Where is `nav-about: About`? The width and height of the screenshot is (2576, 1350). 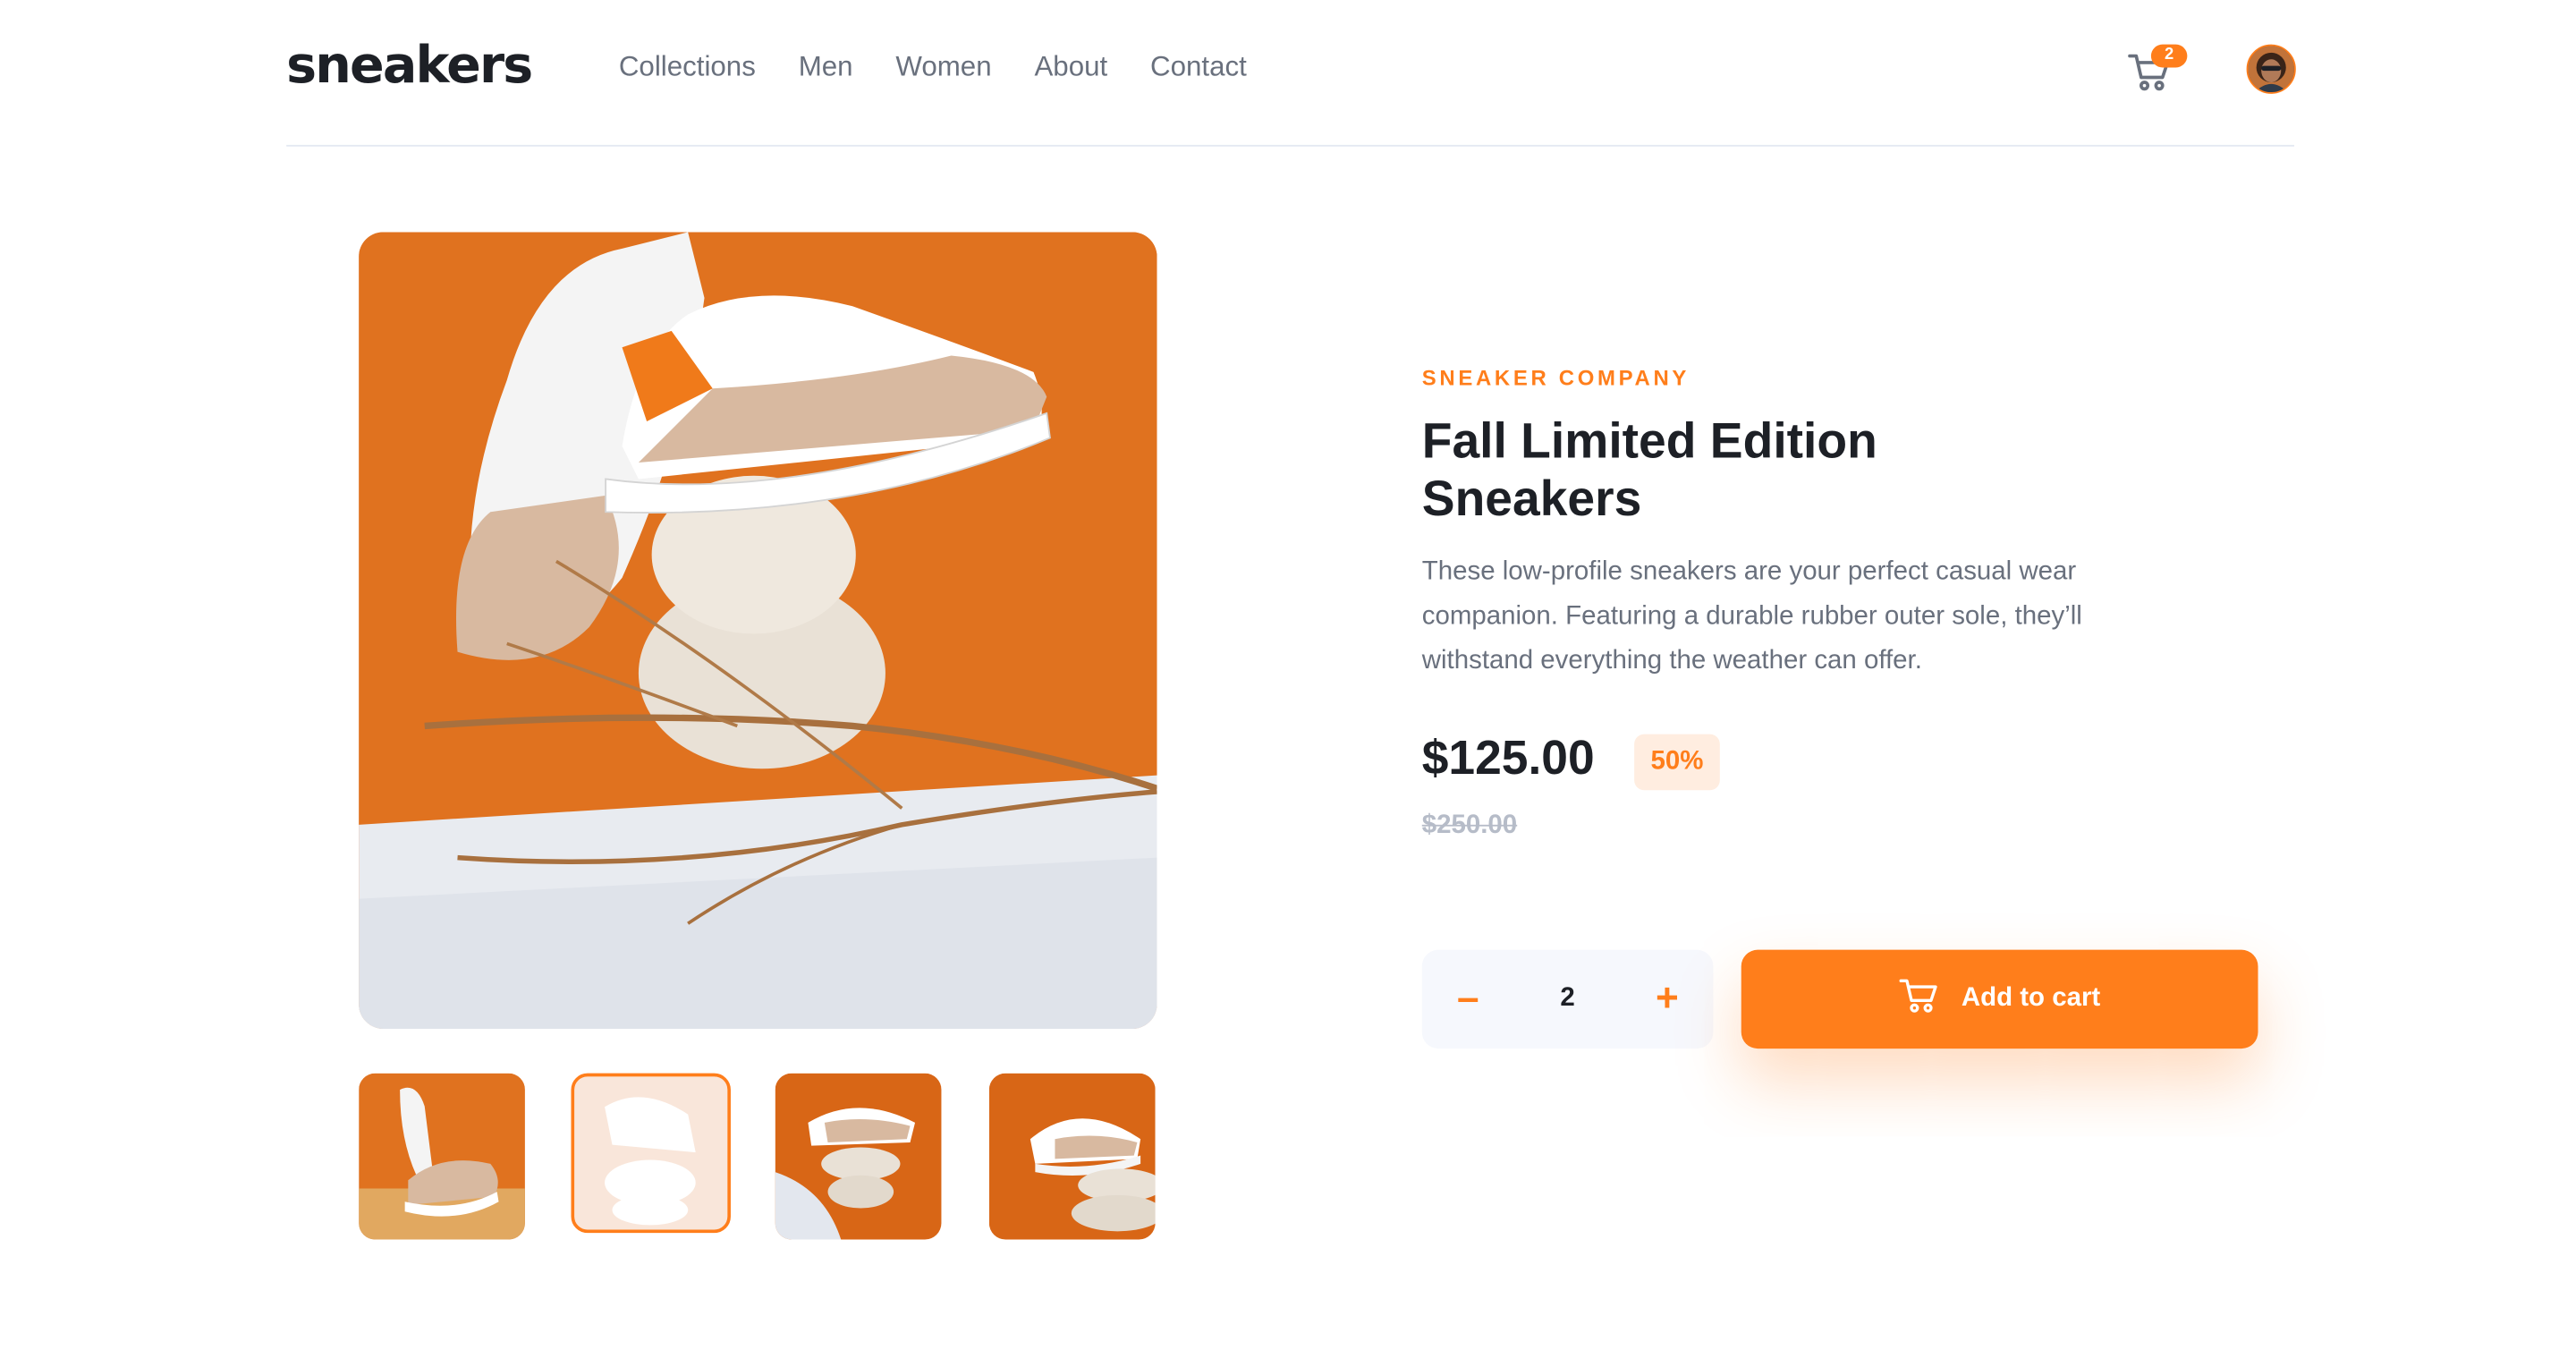
nav-about: About is located at coordinates (1070, 67).